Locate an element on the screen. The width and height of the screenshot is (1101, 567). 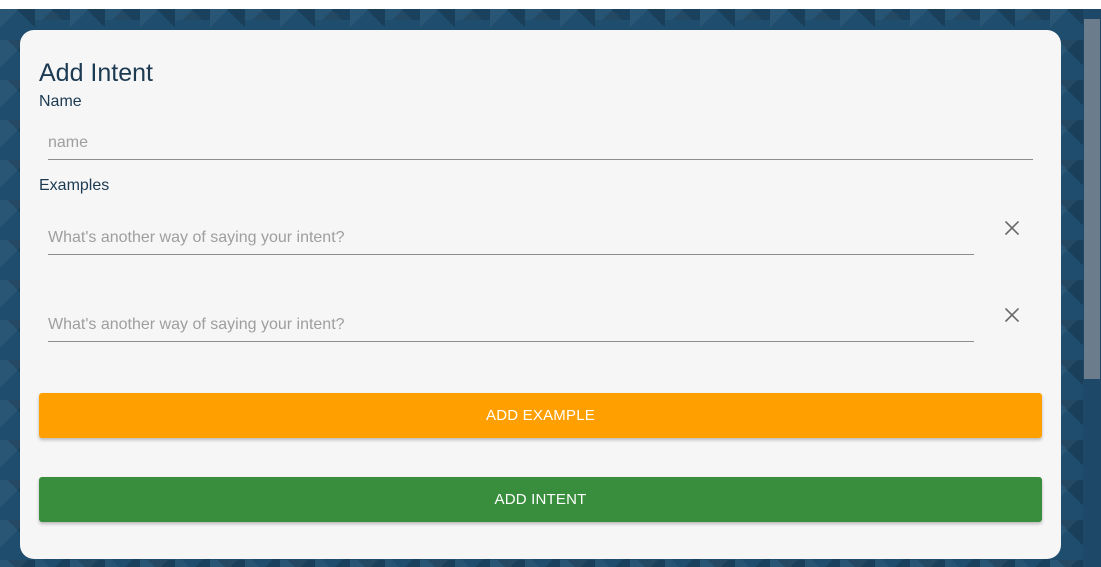
add-example-button: ADD EXAMPLE is located at coordinates (540, 415).